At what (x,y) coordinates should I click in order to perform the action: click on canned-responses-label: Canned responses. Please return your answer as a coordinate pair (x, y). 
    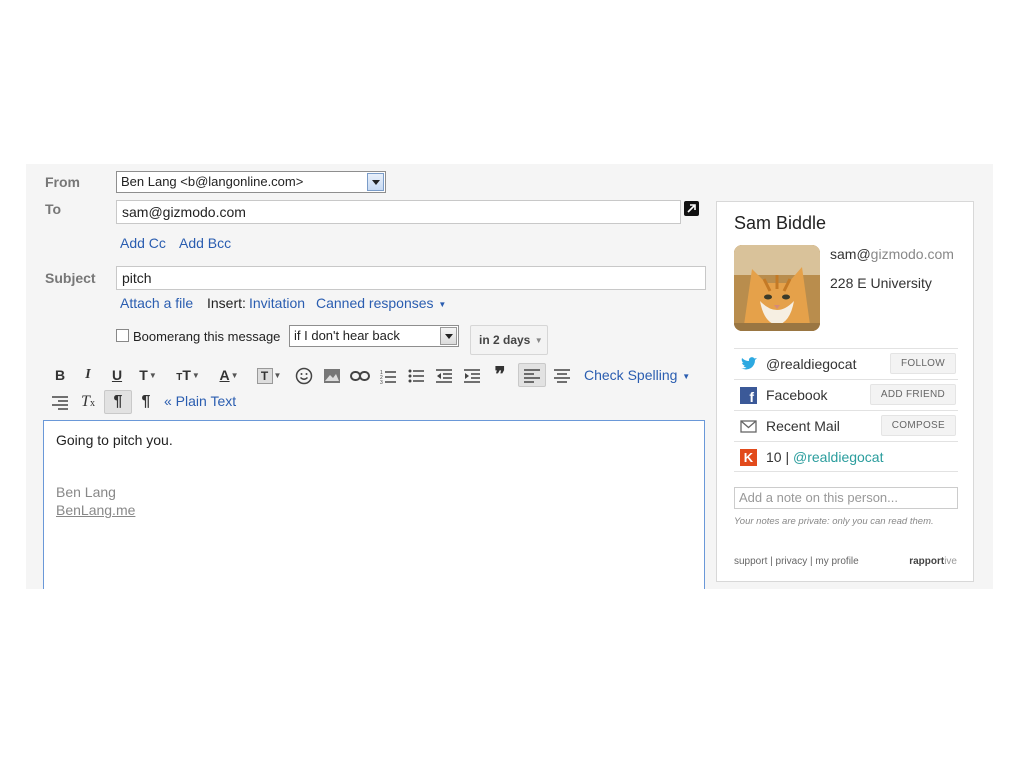
    Looking at the image, I should click on (375, 303).